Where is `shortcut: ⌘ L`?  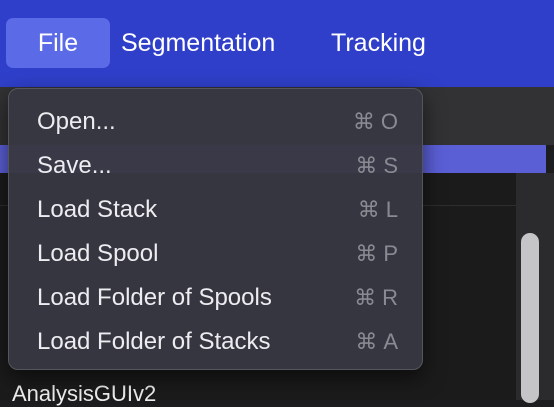 shortcut: ⌘ L is located at coordinates (378, 210).